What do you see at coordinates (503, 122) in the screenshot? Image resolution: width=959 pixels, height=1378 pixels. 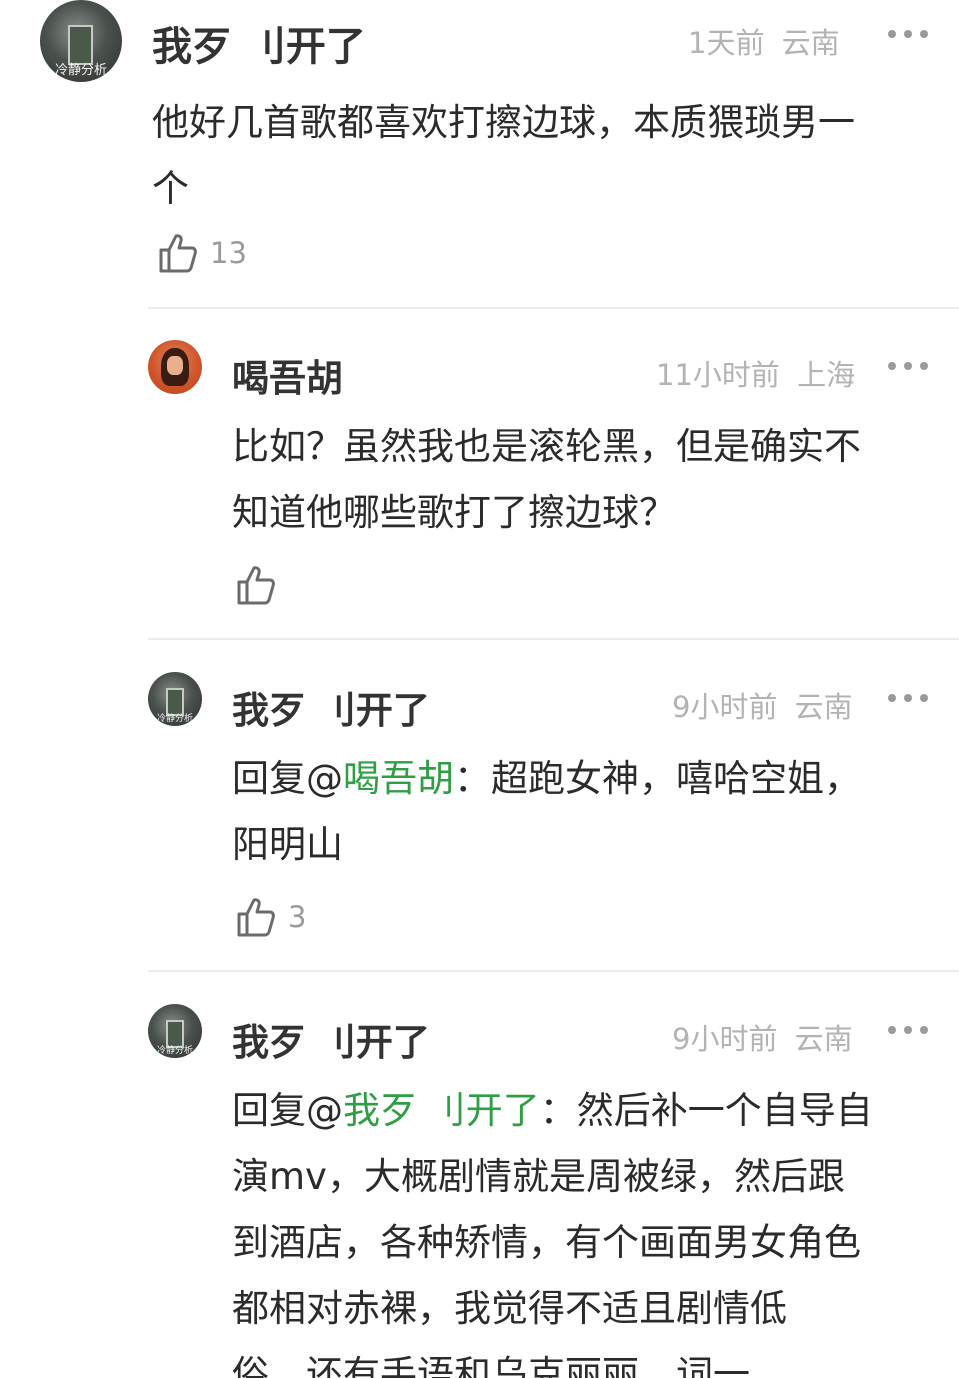 I see `comment-text-line: 他好几首歌都喜欢打擦边球，本质猥琐男一` at bounding box center [503, 122].